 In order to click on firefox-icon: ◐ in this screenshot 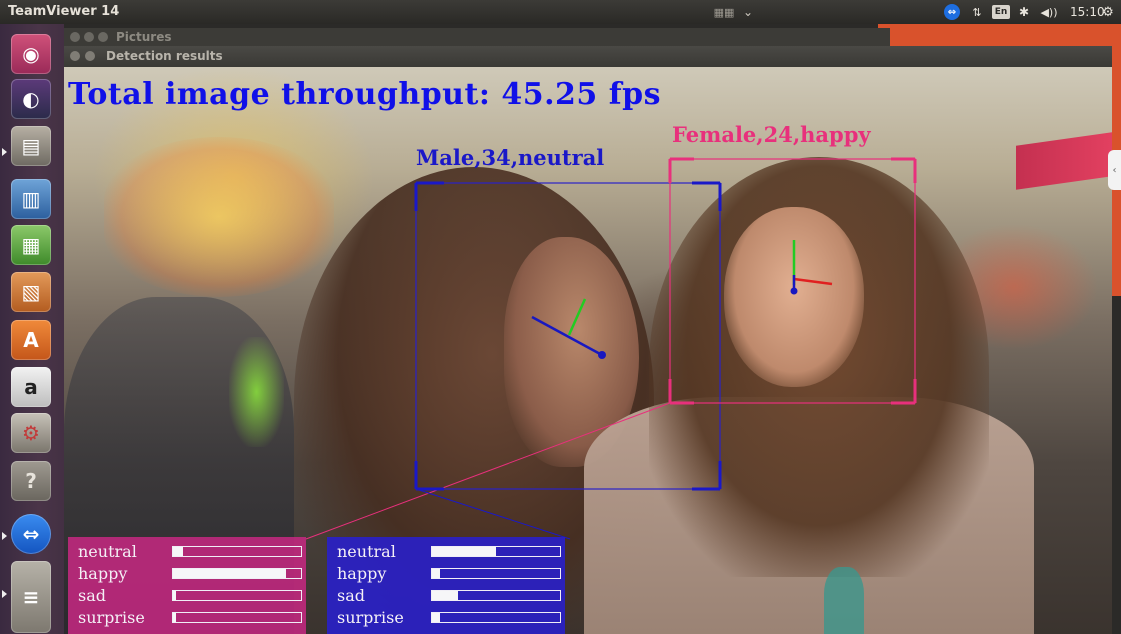, I will do `click(31, 99)`.